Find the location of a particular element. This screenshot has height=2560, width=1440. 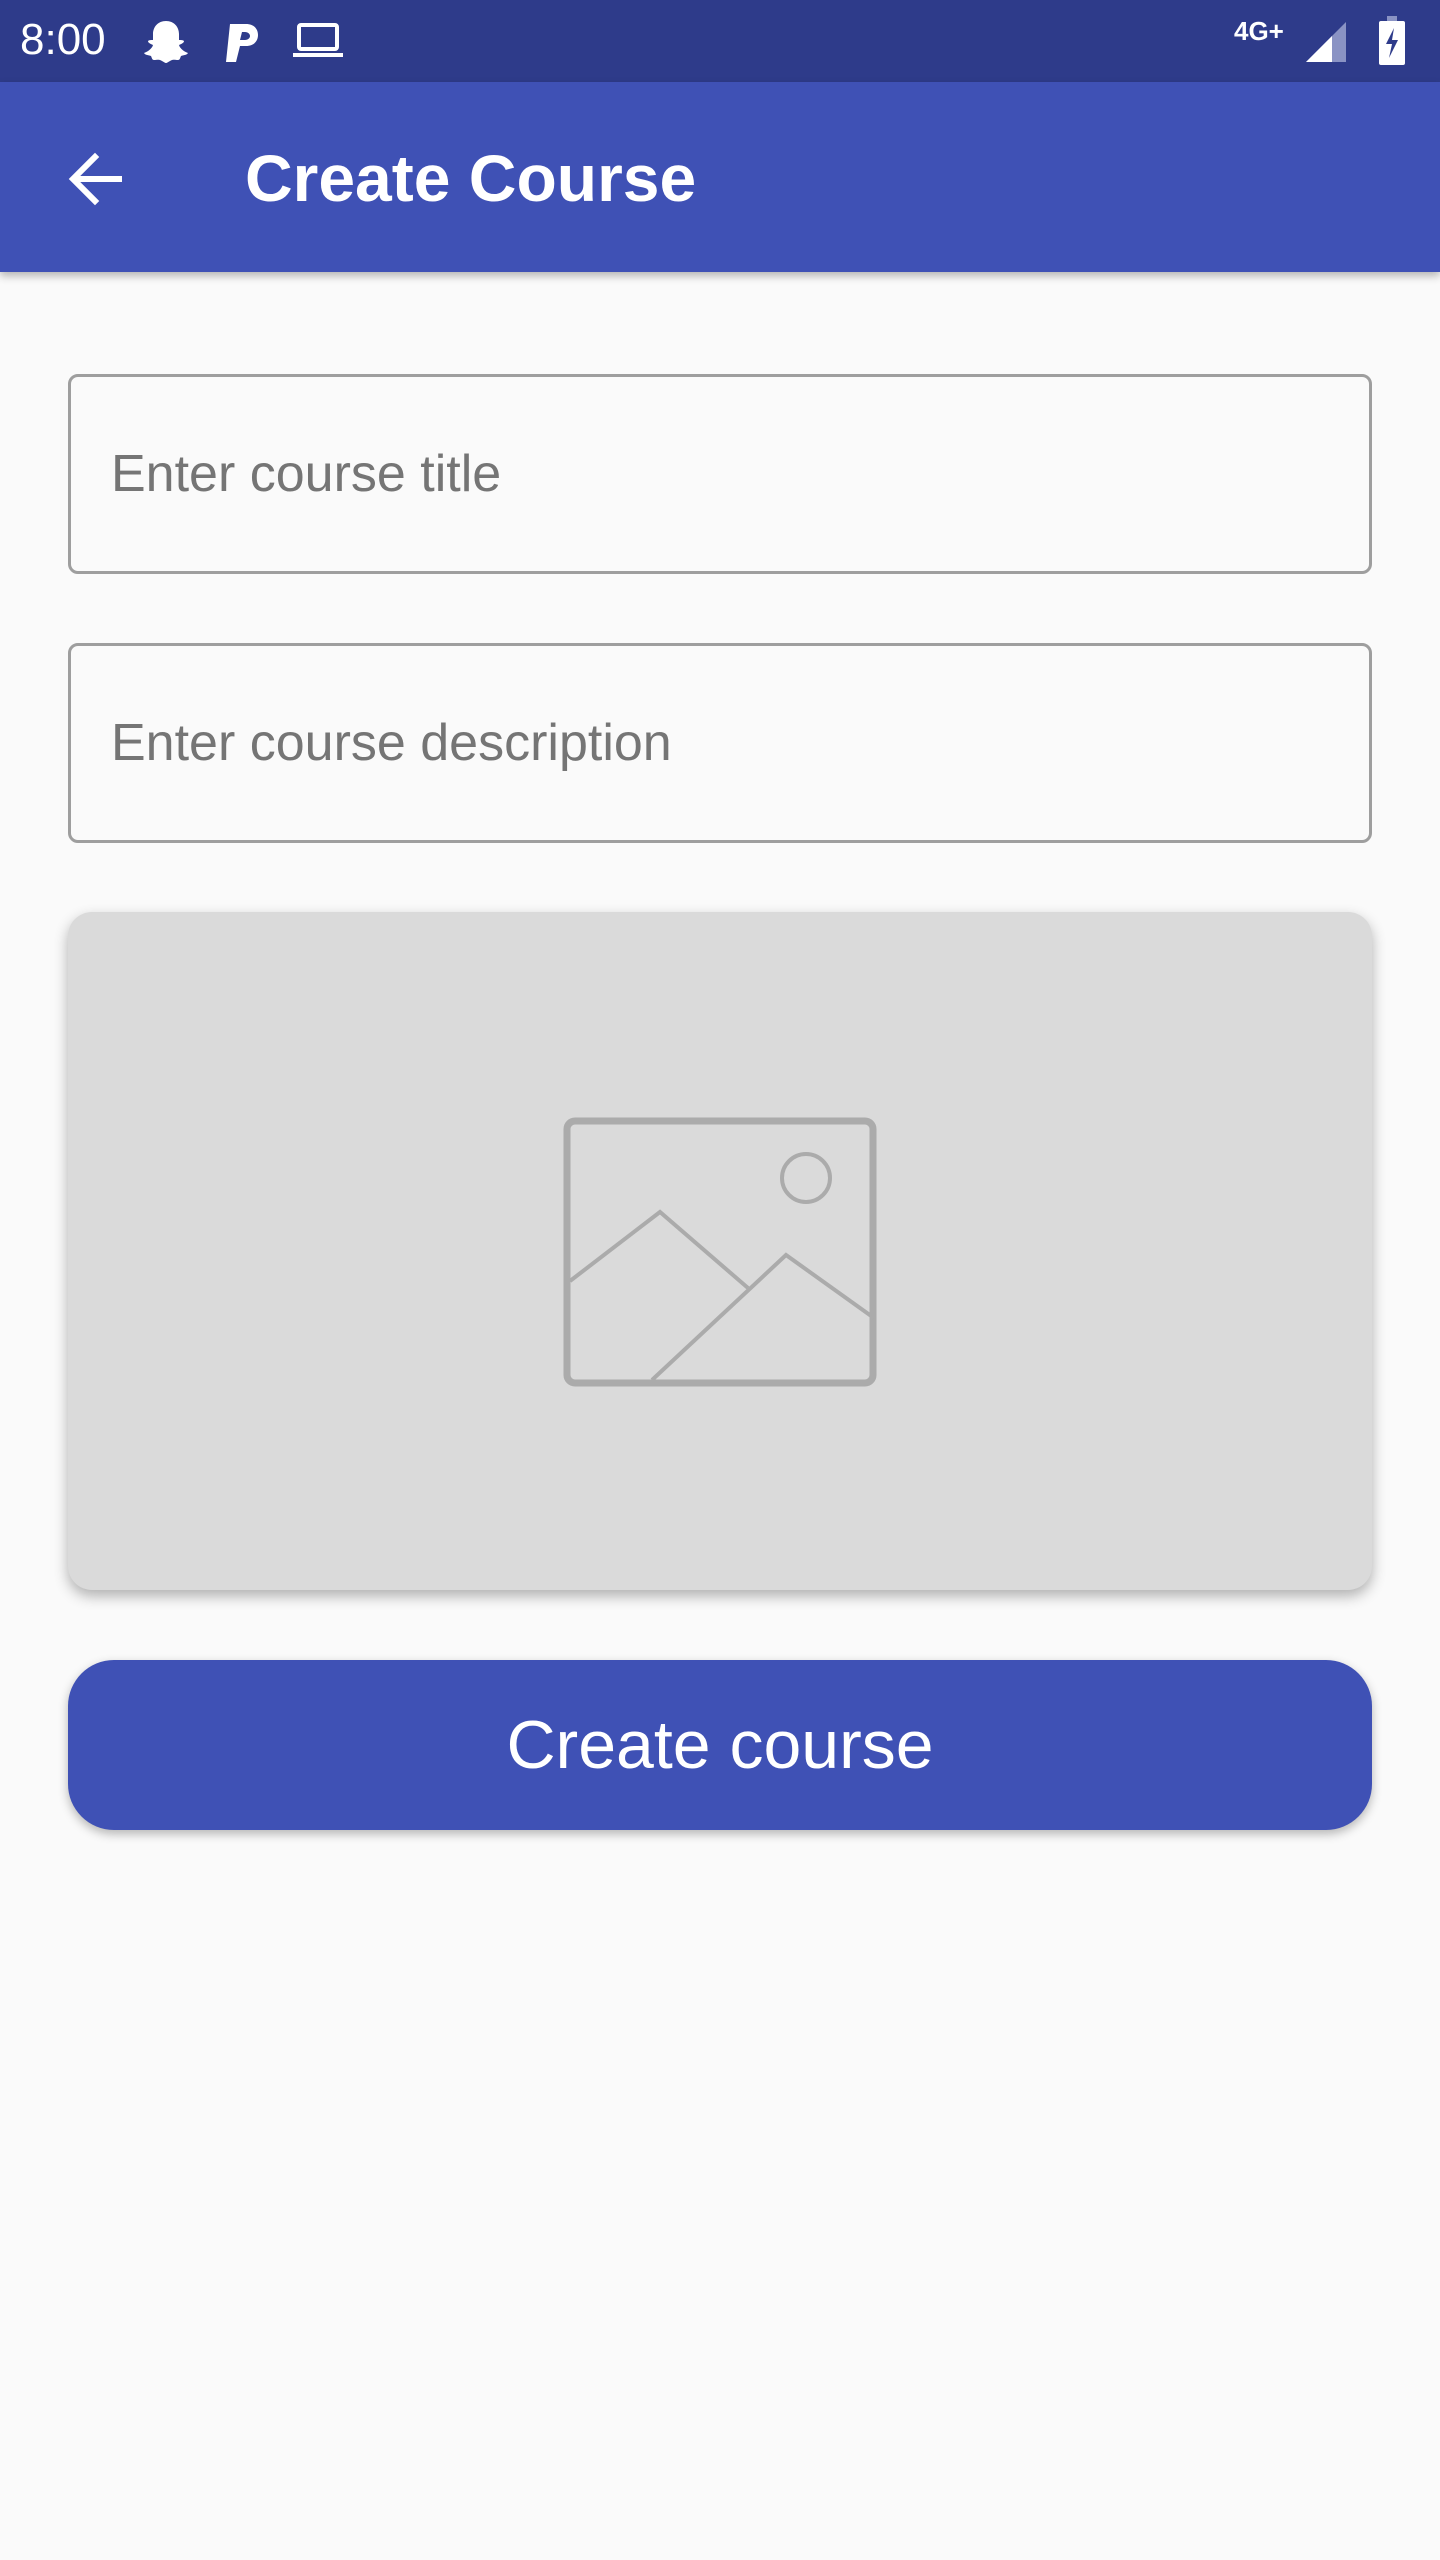

app-bar: Create Course is located at coordinates (720, 177).